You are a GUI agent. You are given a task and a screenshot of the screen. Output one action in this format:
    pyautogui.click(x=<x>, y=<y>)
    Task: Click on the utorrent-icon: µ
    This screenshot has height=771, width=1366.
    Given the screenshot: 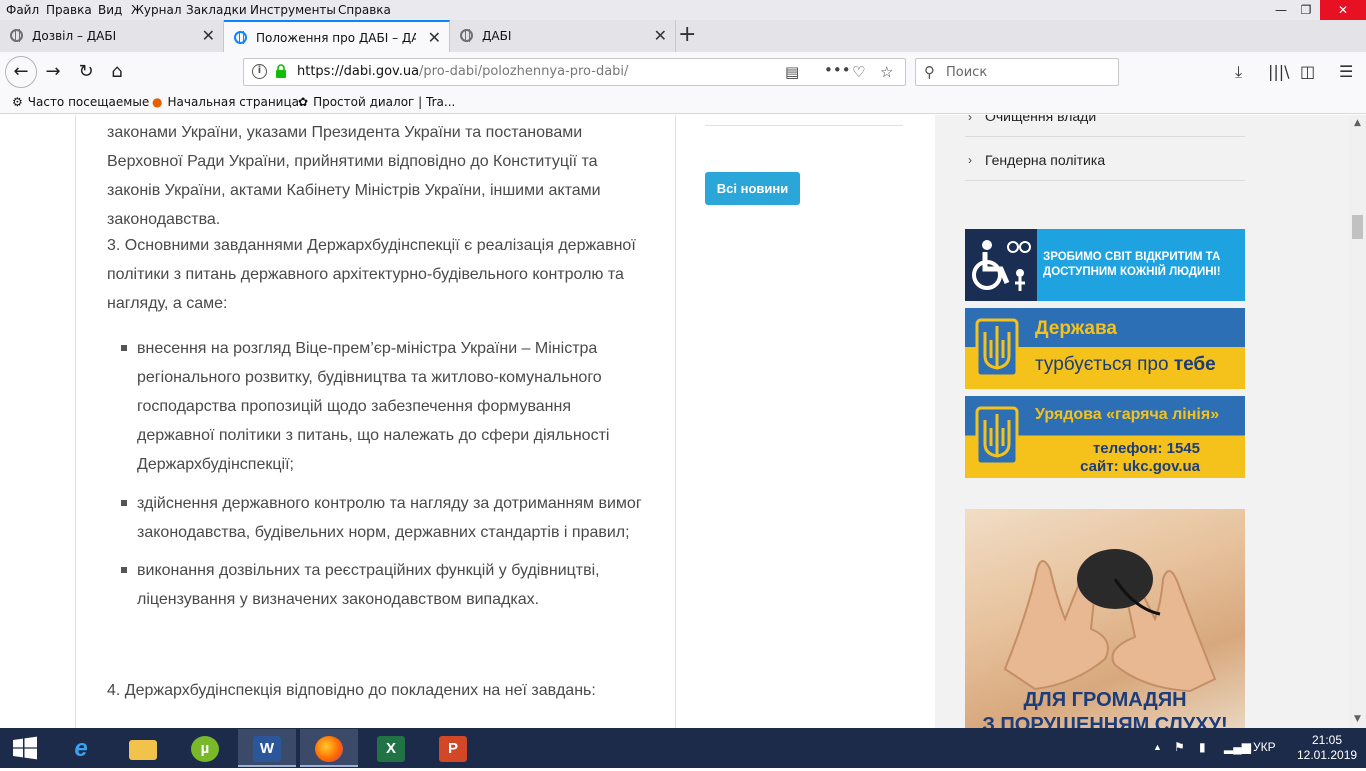 What is the action you would take?
    pyautogui.click(x=205, y=748)
    